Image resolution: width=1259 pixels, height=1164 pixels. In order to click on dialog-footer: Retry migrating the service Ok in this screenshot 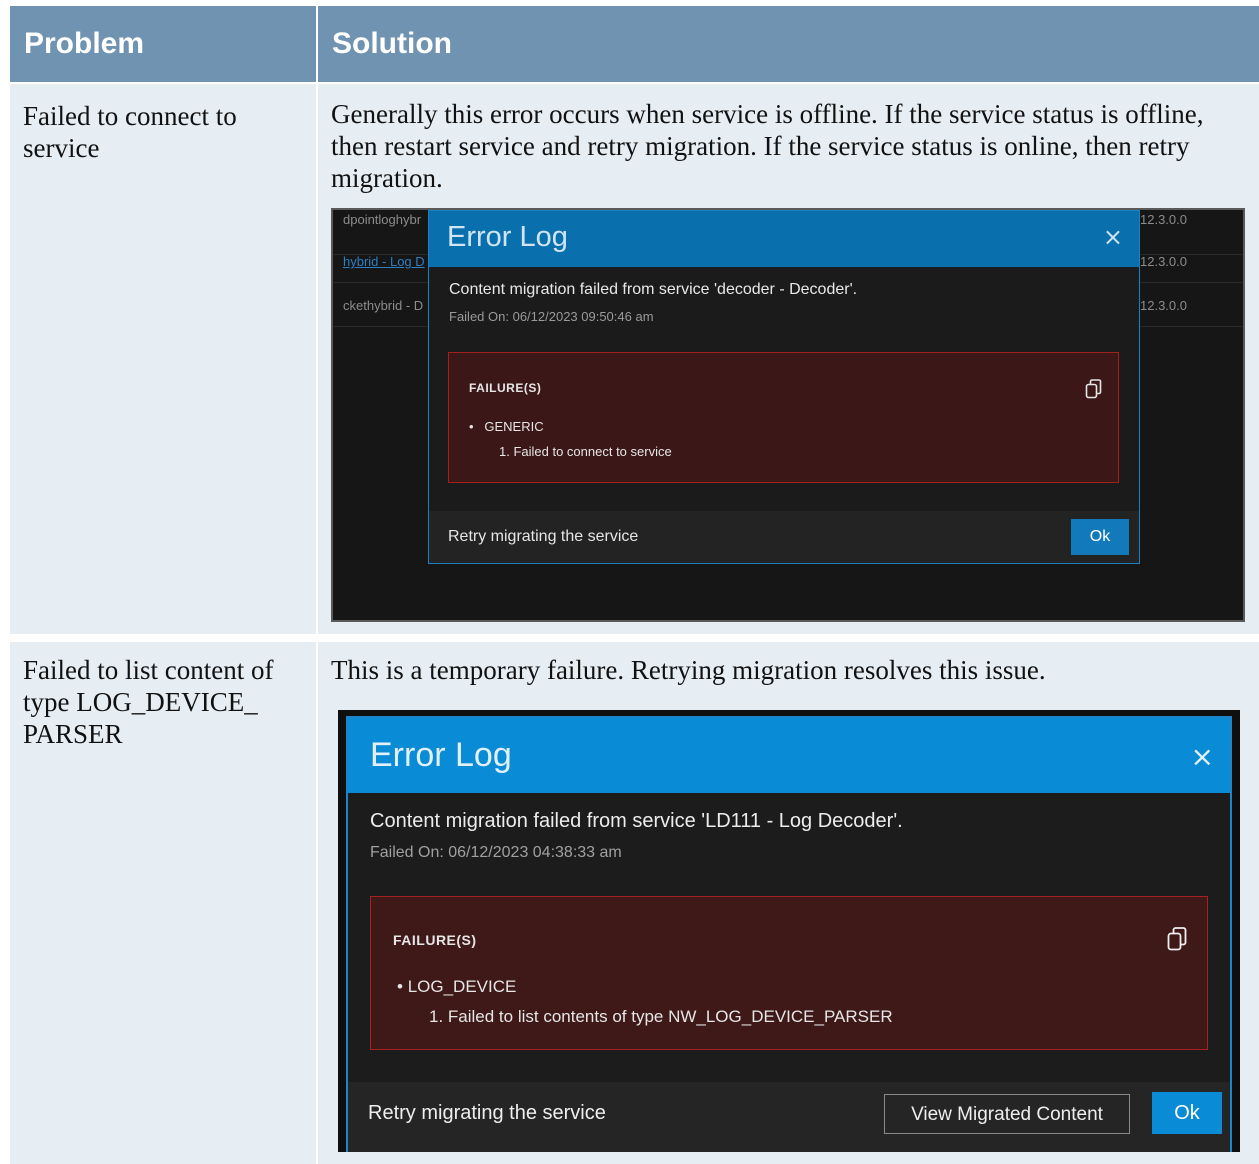, I will do `click(784, 537)`.